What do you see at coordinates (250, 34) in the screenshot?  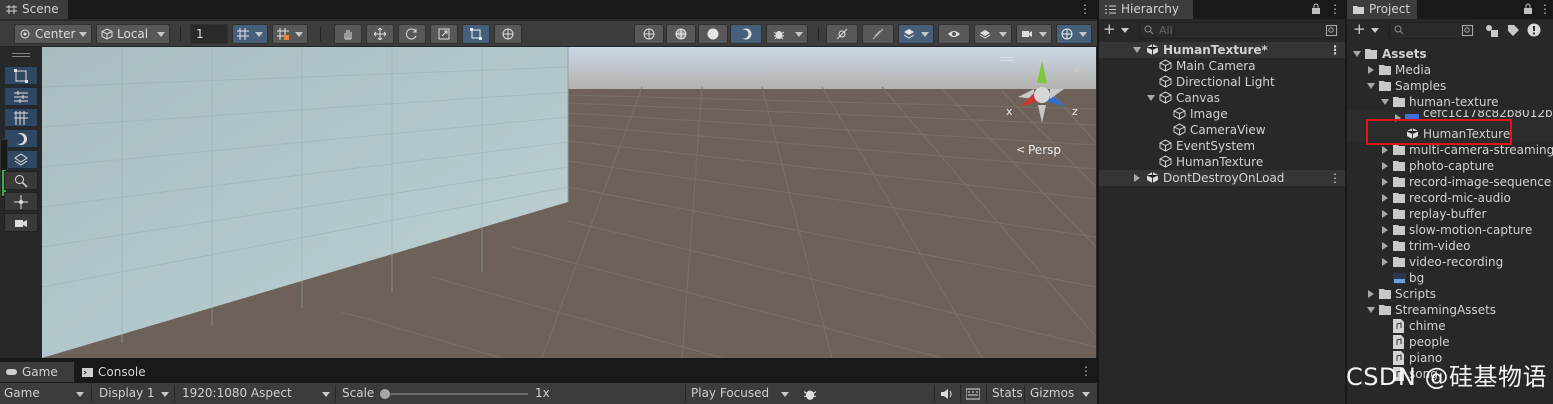 I see `grid-snap-toggle` at bounding box center [250, 34].